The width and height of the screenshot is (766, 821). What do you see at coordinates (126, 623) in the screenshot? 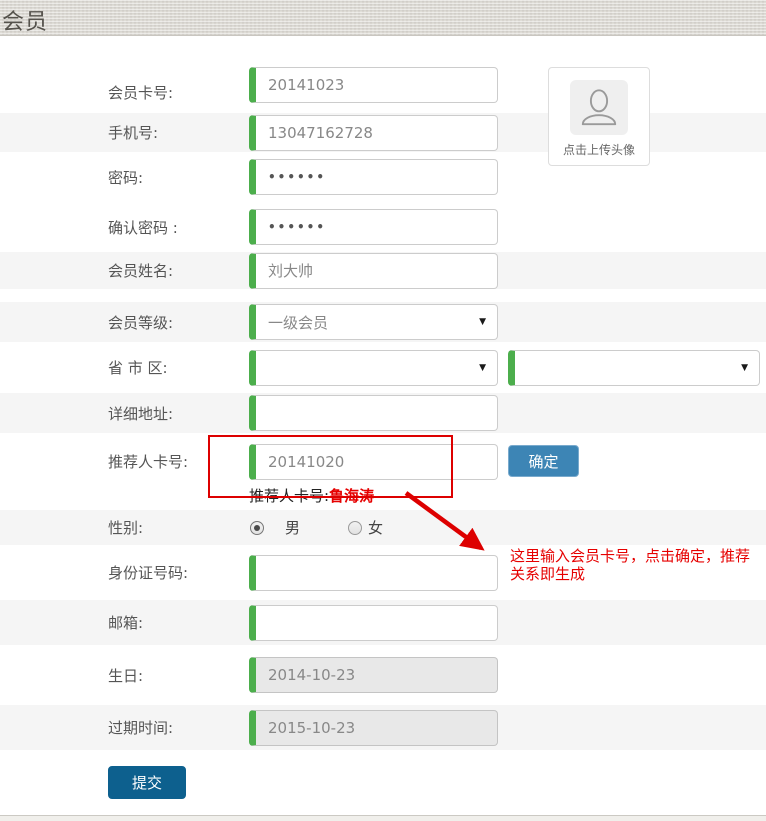
I see `email-label: 邮箱:` at bounding box center [126, 623].